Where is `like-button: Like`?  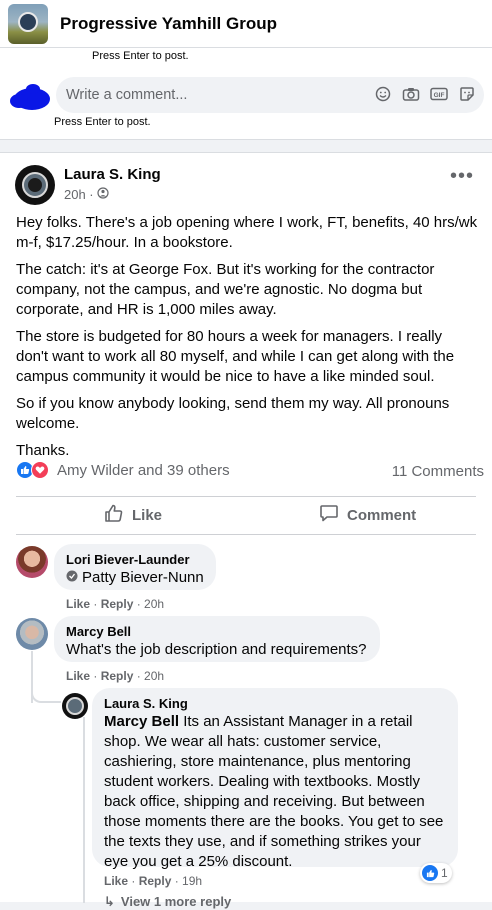 like-button: Like is located at coordinates (133, 515).